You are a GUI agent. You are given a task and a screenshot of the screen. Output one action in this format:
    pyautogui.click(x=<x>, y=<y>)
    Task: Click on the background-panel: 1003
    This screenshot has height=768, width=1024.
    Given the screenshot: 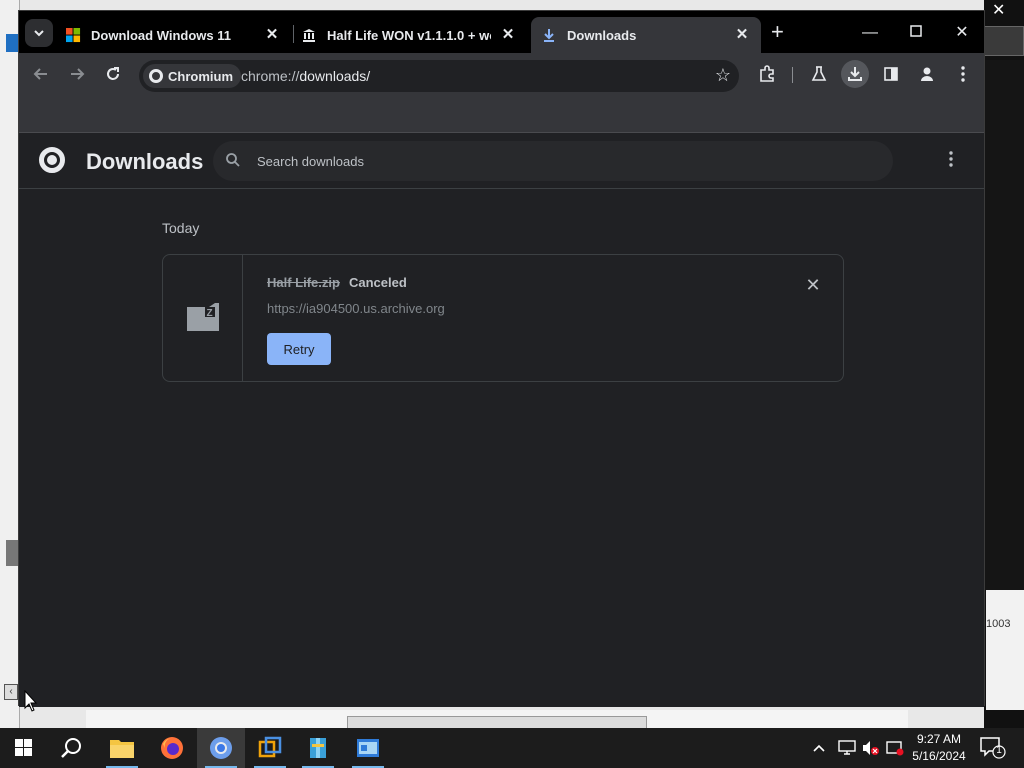 What is the action you would take?
    pyautogui.click(x=1005, y=650)
    